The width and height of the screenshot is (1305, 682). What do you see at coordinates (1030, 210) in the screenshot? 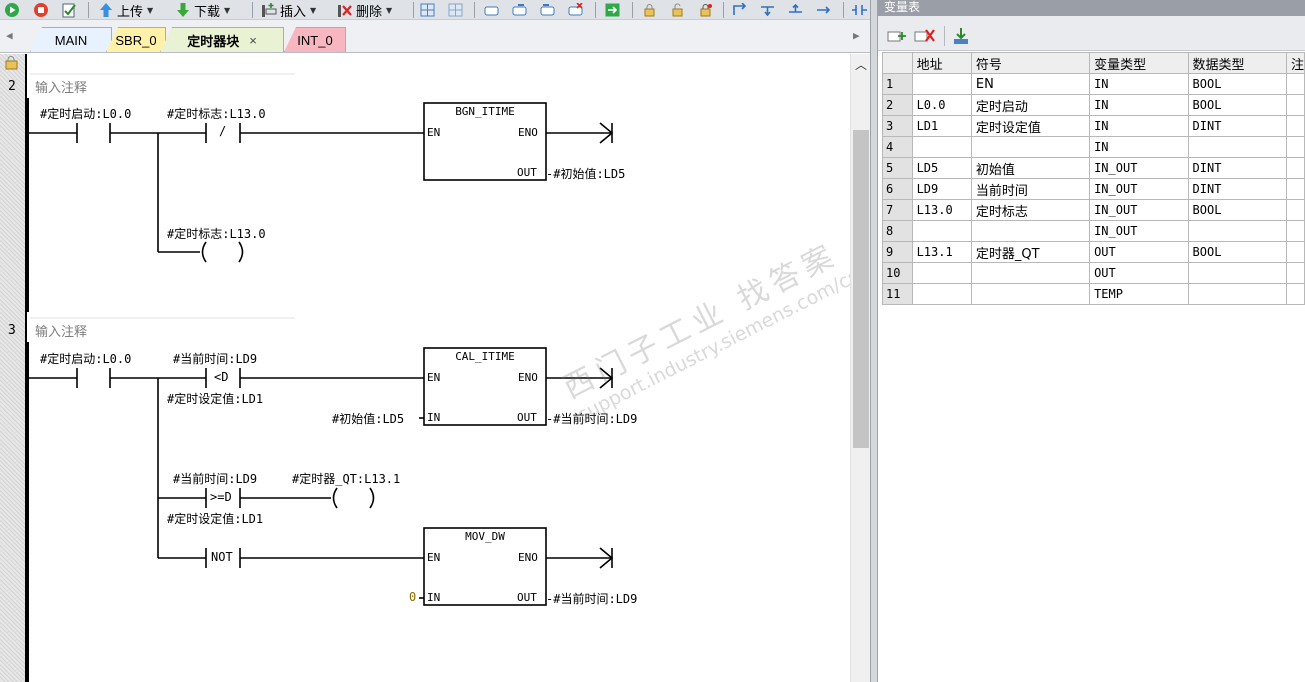
I see `symbol-cell: 定时标志` at bounding box center [1030, 210].